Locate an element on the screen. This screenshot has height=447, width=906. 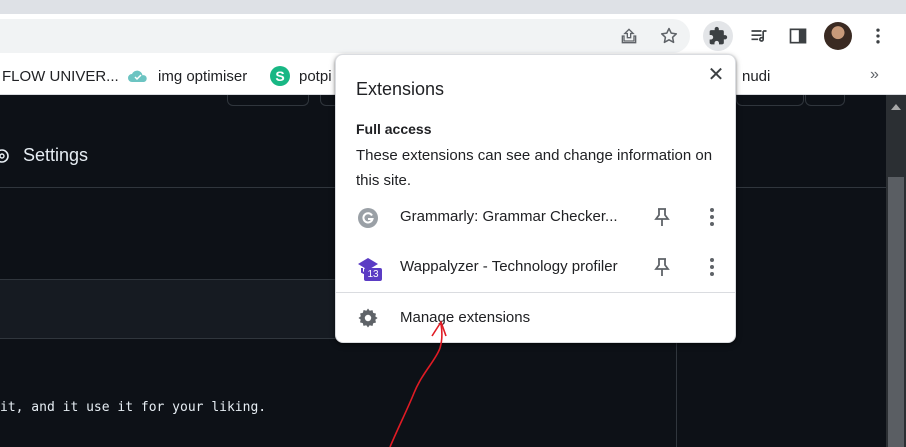
close-icon: ✕ is located at coordinates (716, 75).